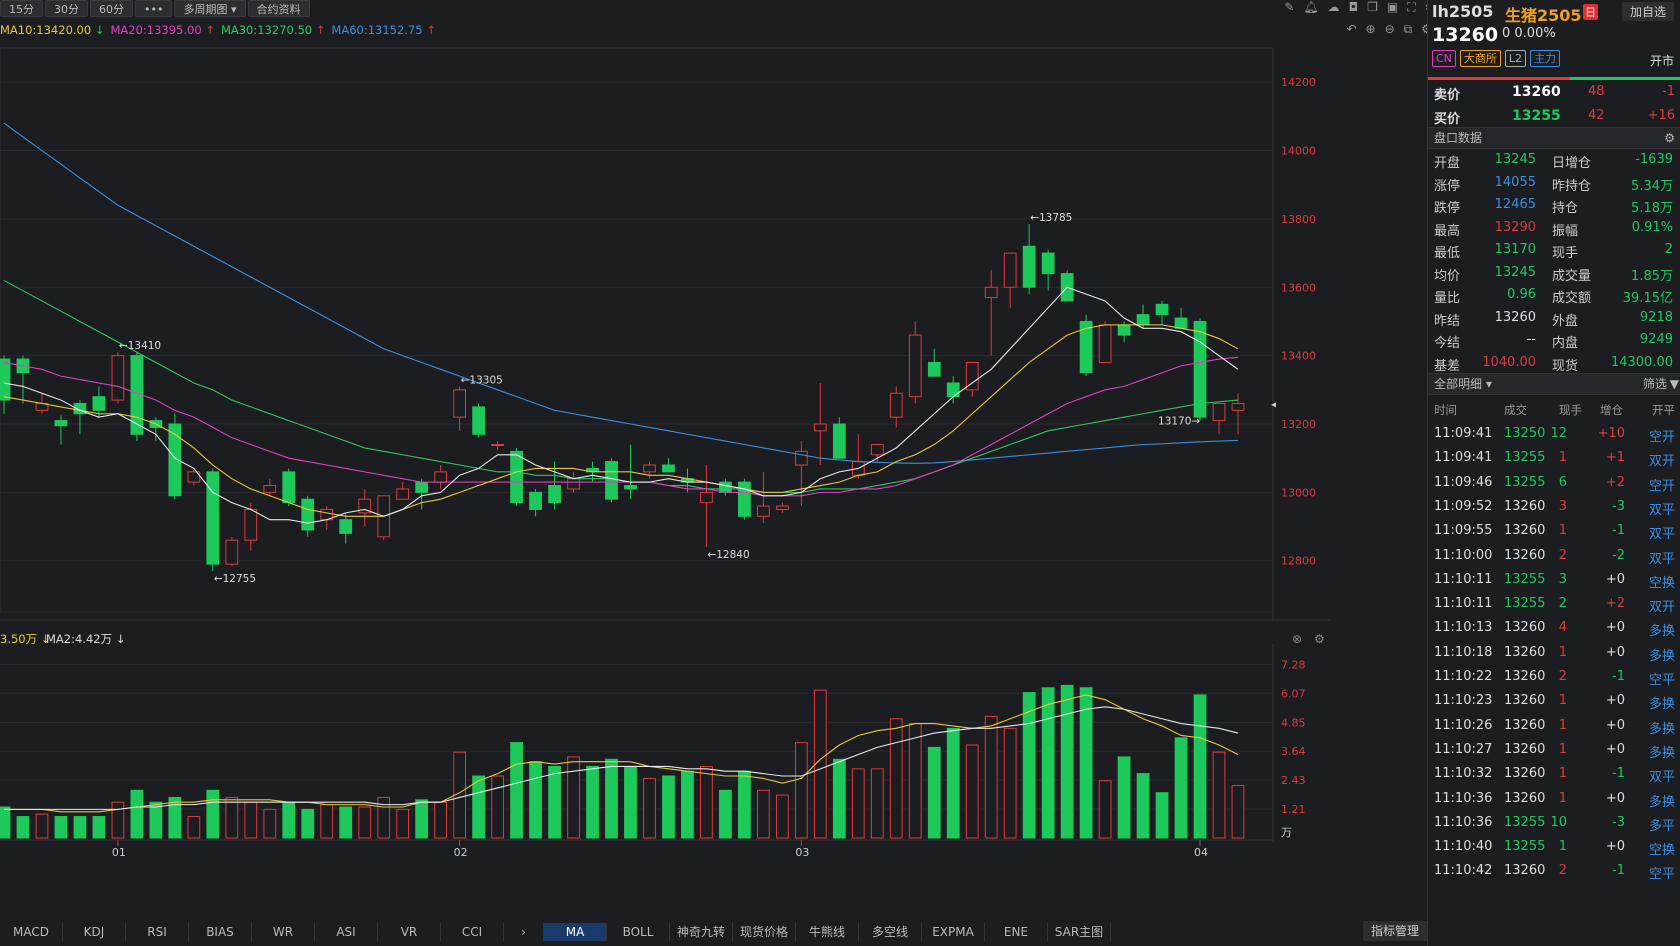 Image resolution: width=1680 pixels, height=946 pixels. What do you see at coordinates (1411, 7) in the screenshot?
I see `fullscreen-icon: ⛶` at bounding box center [1411, 7].